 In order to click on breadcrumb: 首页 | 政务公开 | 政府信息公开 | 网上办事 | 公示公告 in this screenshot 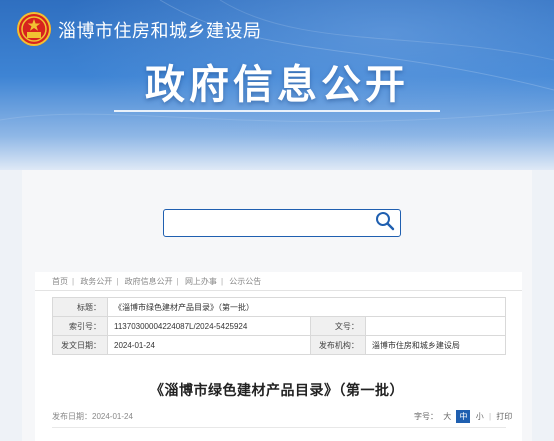, I will do `click(156, 281)`.